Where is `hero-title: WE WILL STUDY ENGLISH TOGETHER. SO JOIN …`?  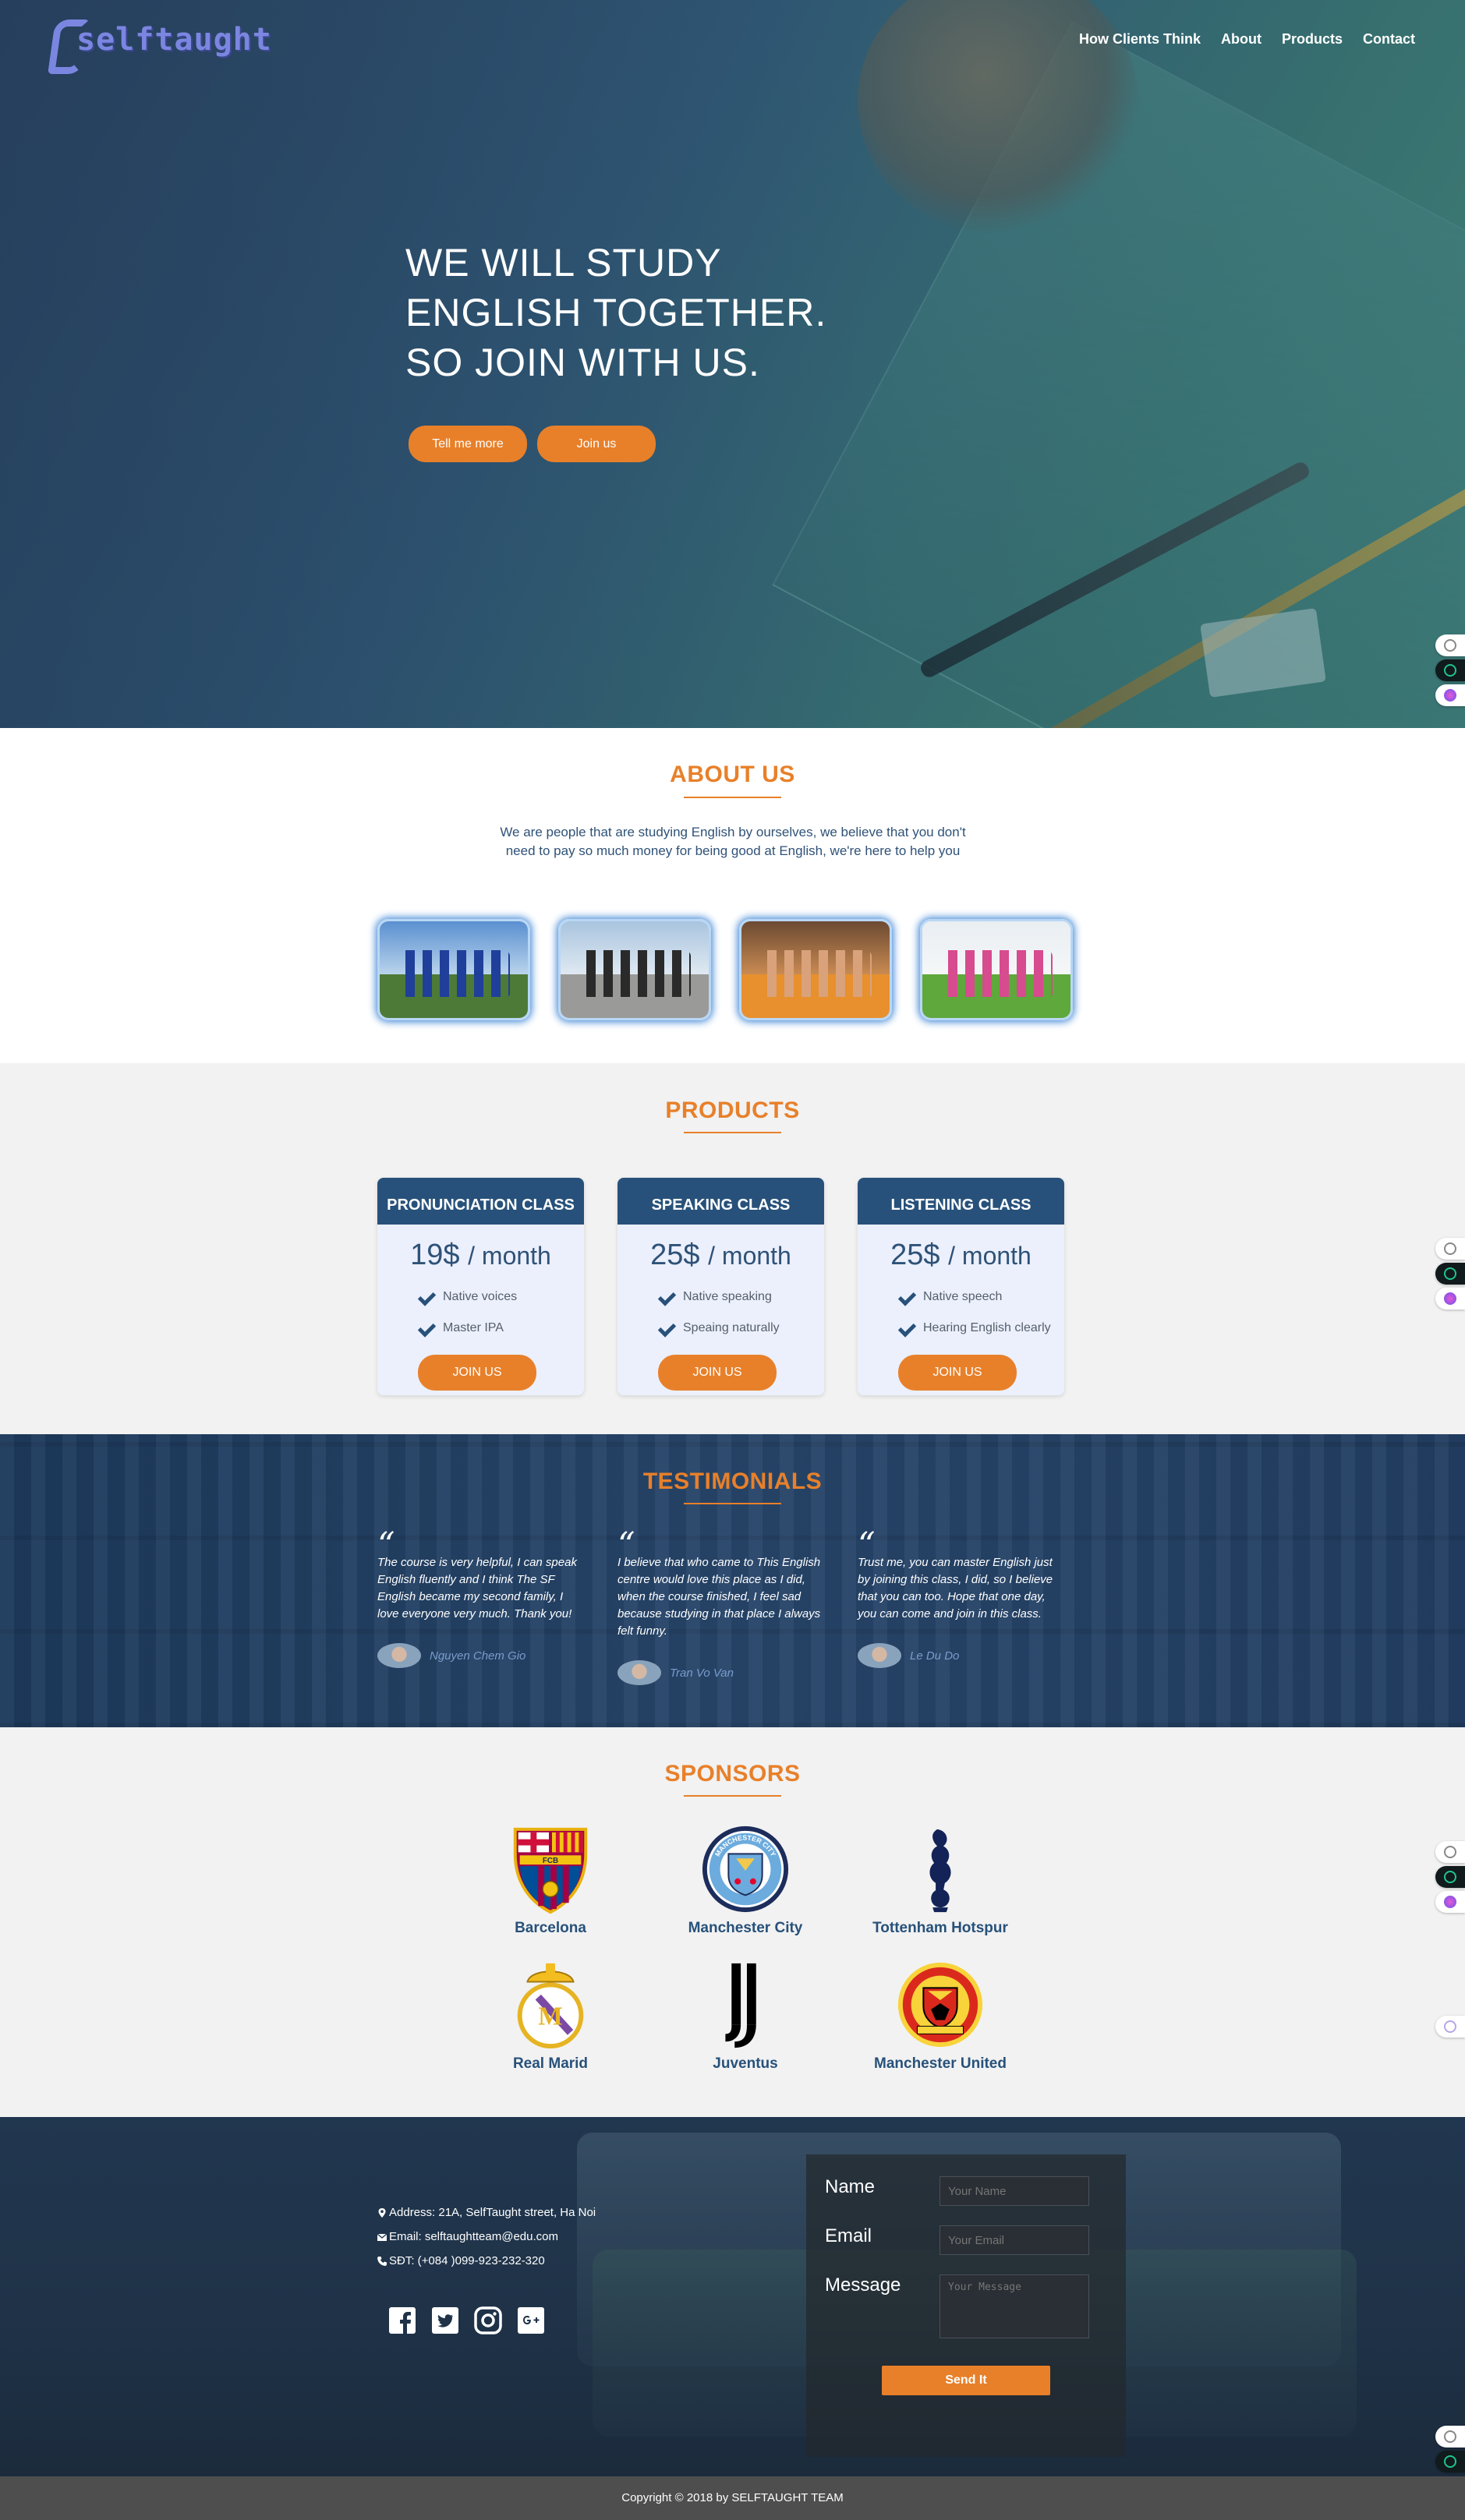 hero-title: WE WILL STUDY ENGLISH TOGETHER. SO JOIN … is located at coordinates (615, 312).